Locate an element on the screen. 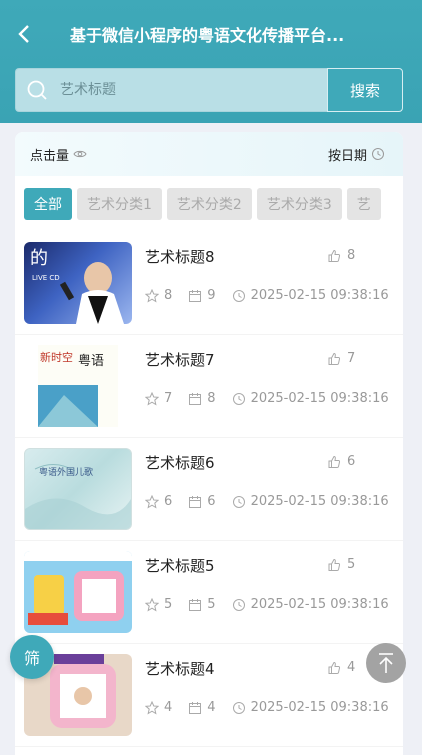 This screenshot has width=422, height=755. item-title: 艺术标题8 is located at coordinates (180, 257).